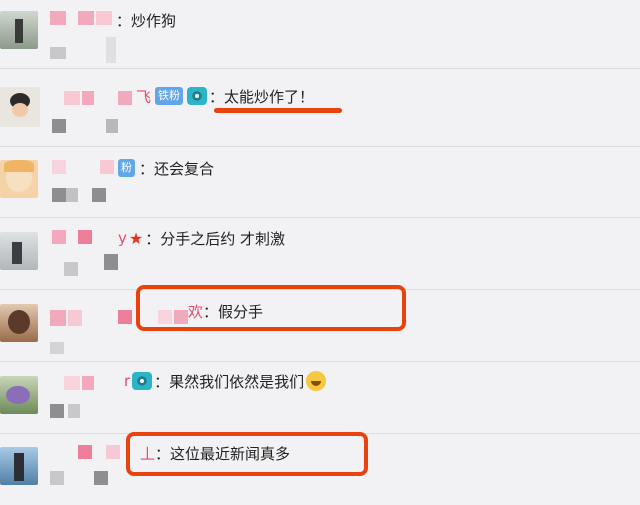 This screenshot has width=640, height=505. I want to click on comment-text-1: ：炒作狗, so click(146, 20).